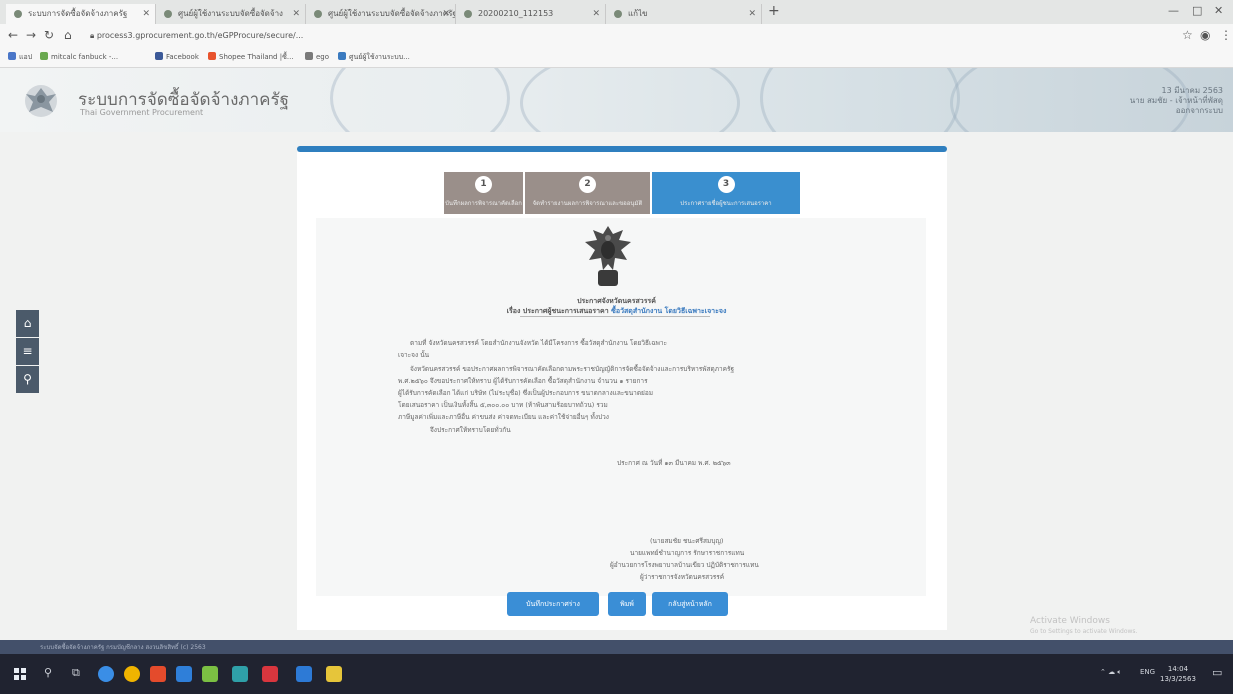 This screenshot has height=694, width=1233. I want to click on notification-icon: ▭, so click(1217, 672).